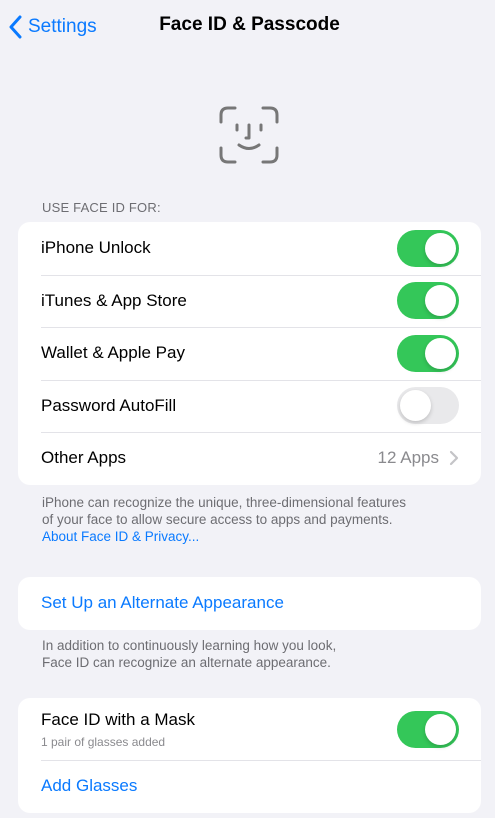 This screenshot has height=818, width=495. Describe the element at coordinates (249, 248) in the screenshot. I see `row-iphone-unlock: iPhone Unlock` at that location.